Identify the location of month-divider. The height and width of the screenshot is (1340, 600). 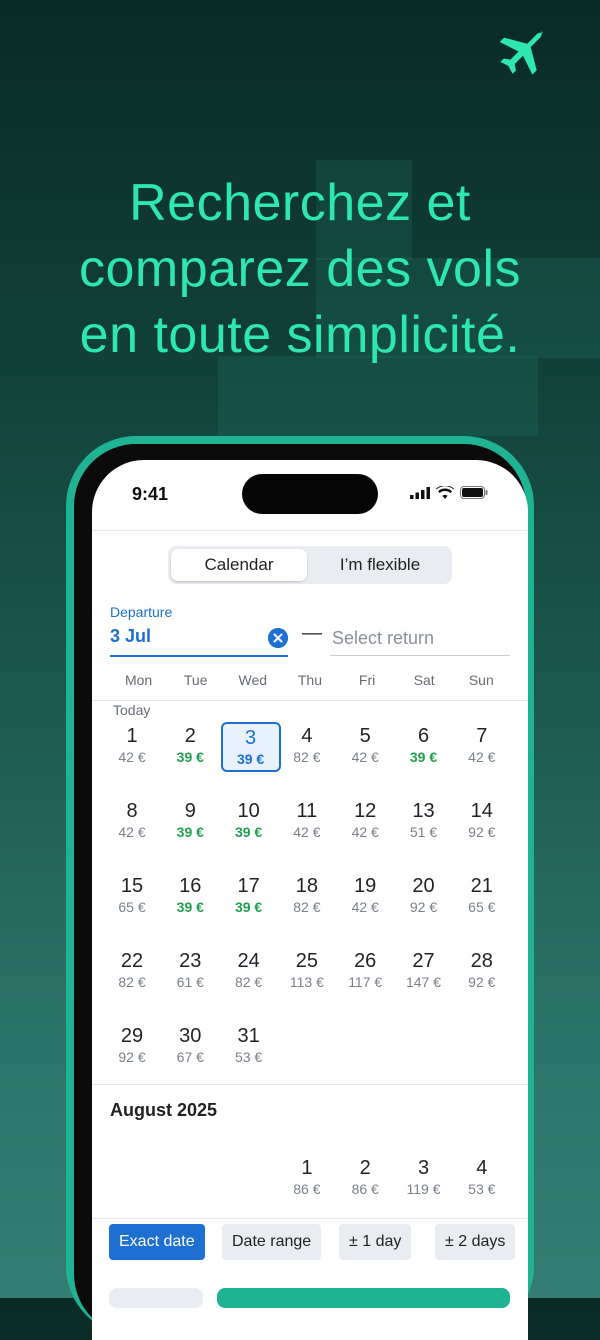
(310, 1084).